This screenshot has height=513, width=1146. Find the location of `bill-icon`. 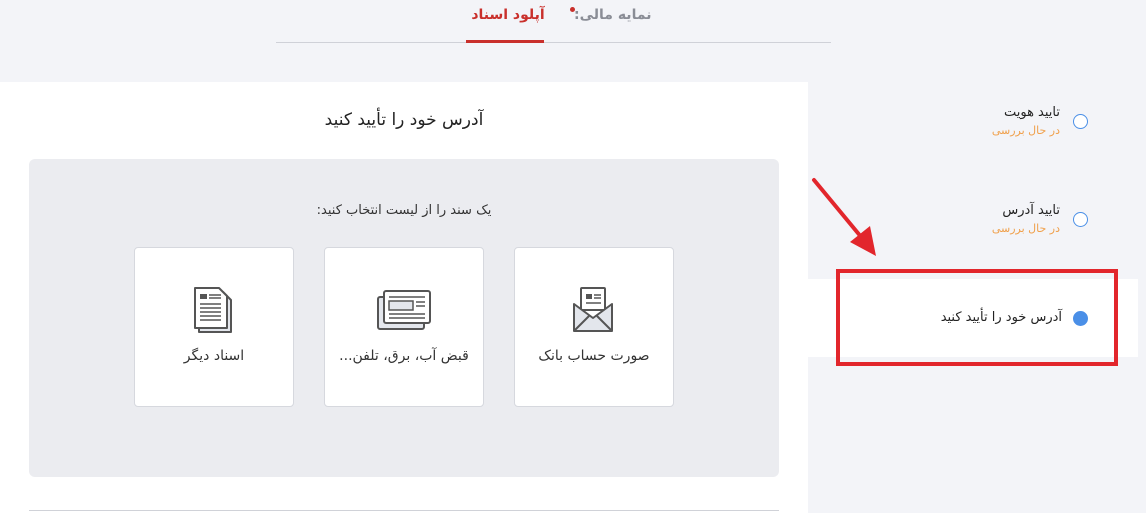

bill-icon is located at coordinates (404, 310).